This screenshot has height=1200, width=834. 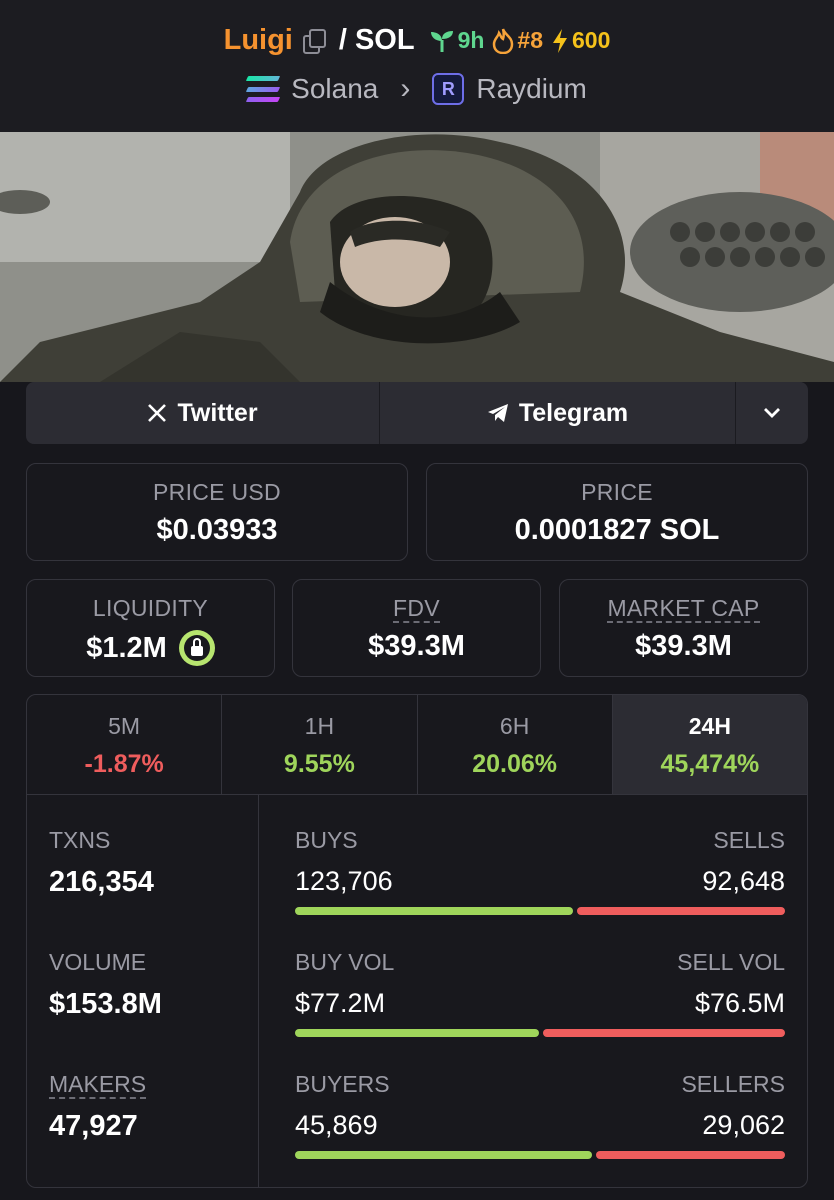 I want to click on more-links-button, so click(x=772, y=413).